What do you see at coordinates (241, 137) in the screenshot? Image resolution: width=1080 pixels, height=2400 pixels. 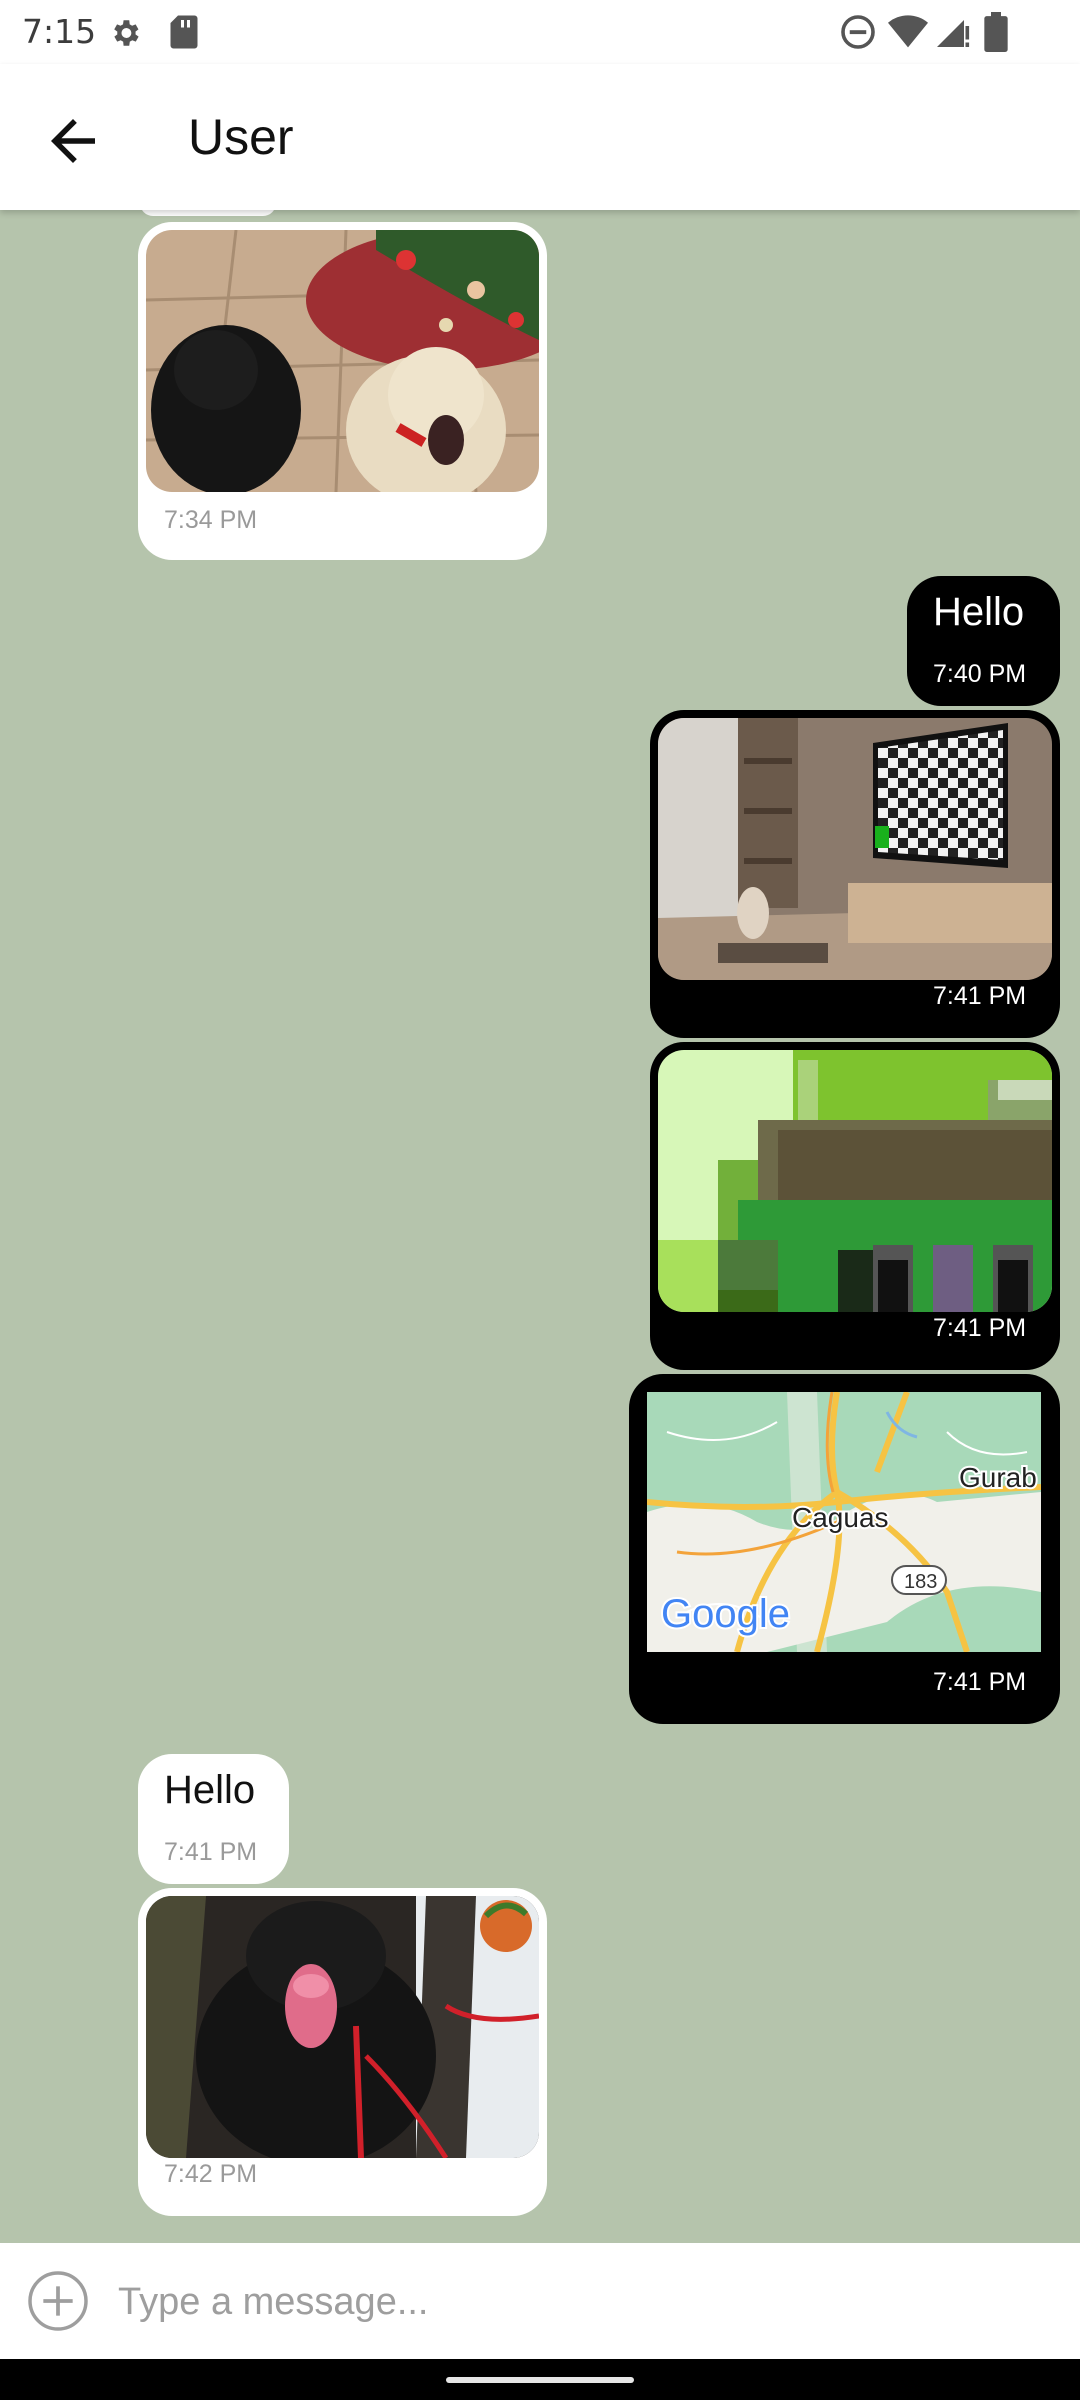 I see `conversation-title: User` at bounding box center [241, 137].